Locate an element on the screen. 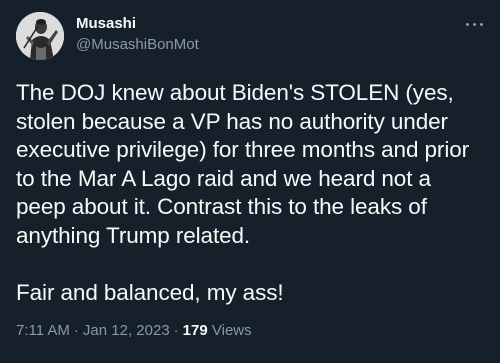 This screenshot has width=500, height=363. tweet-date: Jan 12, 2023 is located at coordinates (126, 330).